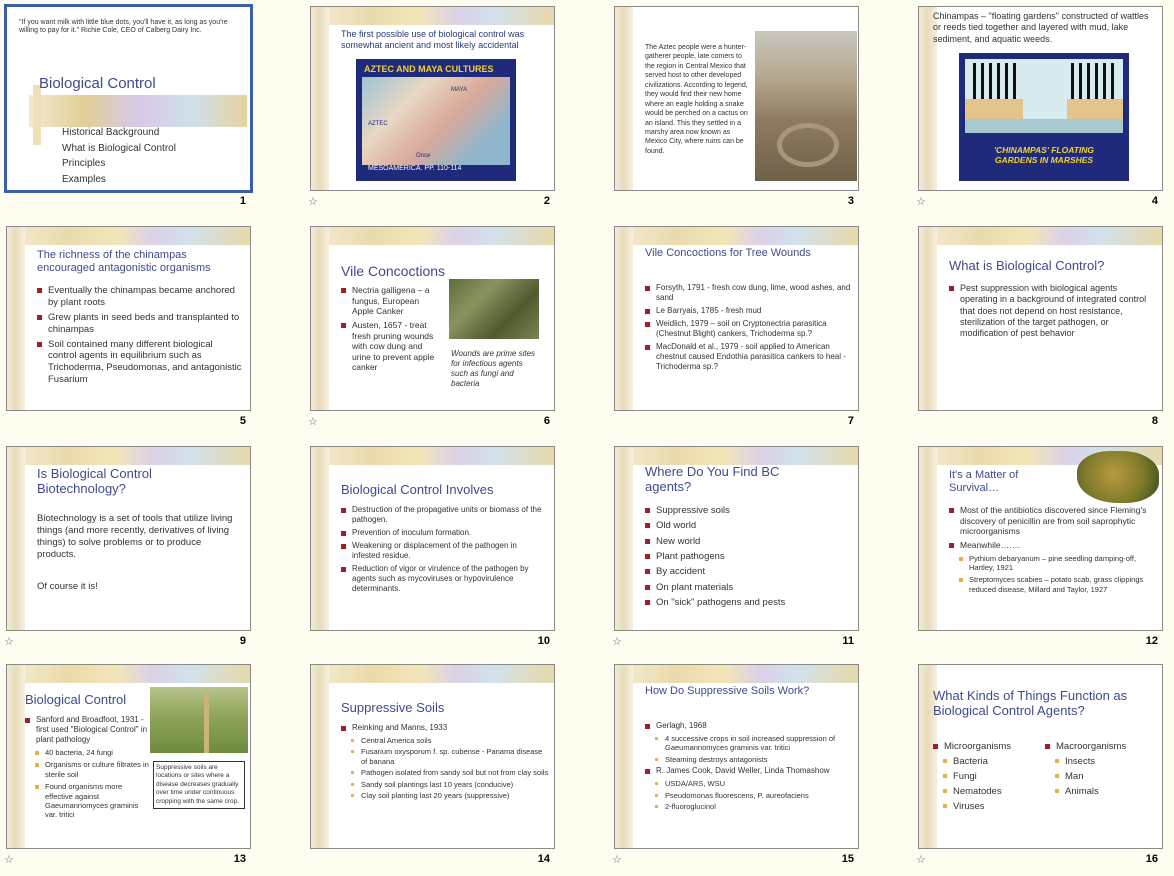 The image size is (1174, 876). What do you see at coordinates (749, 783) in the screenshot?
I see `sub-bullet-item: USDA/ARS, WSU` at bounding box center [749, 783].